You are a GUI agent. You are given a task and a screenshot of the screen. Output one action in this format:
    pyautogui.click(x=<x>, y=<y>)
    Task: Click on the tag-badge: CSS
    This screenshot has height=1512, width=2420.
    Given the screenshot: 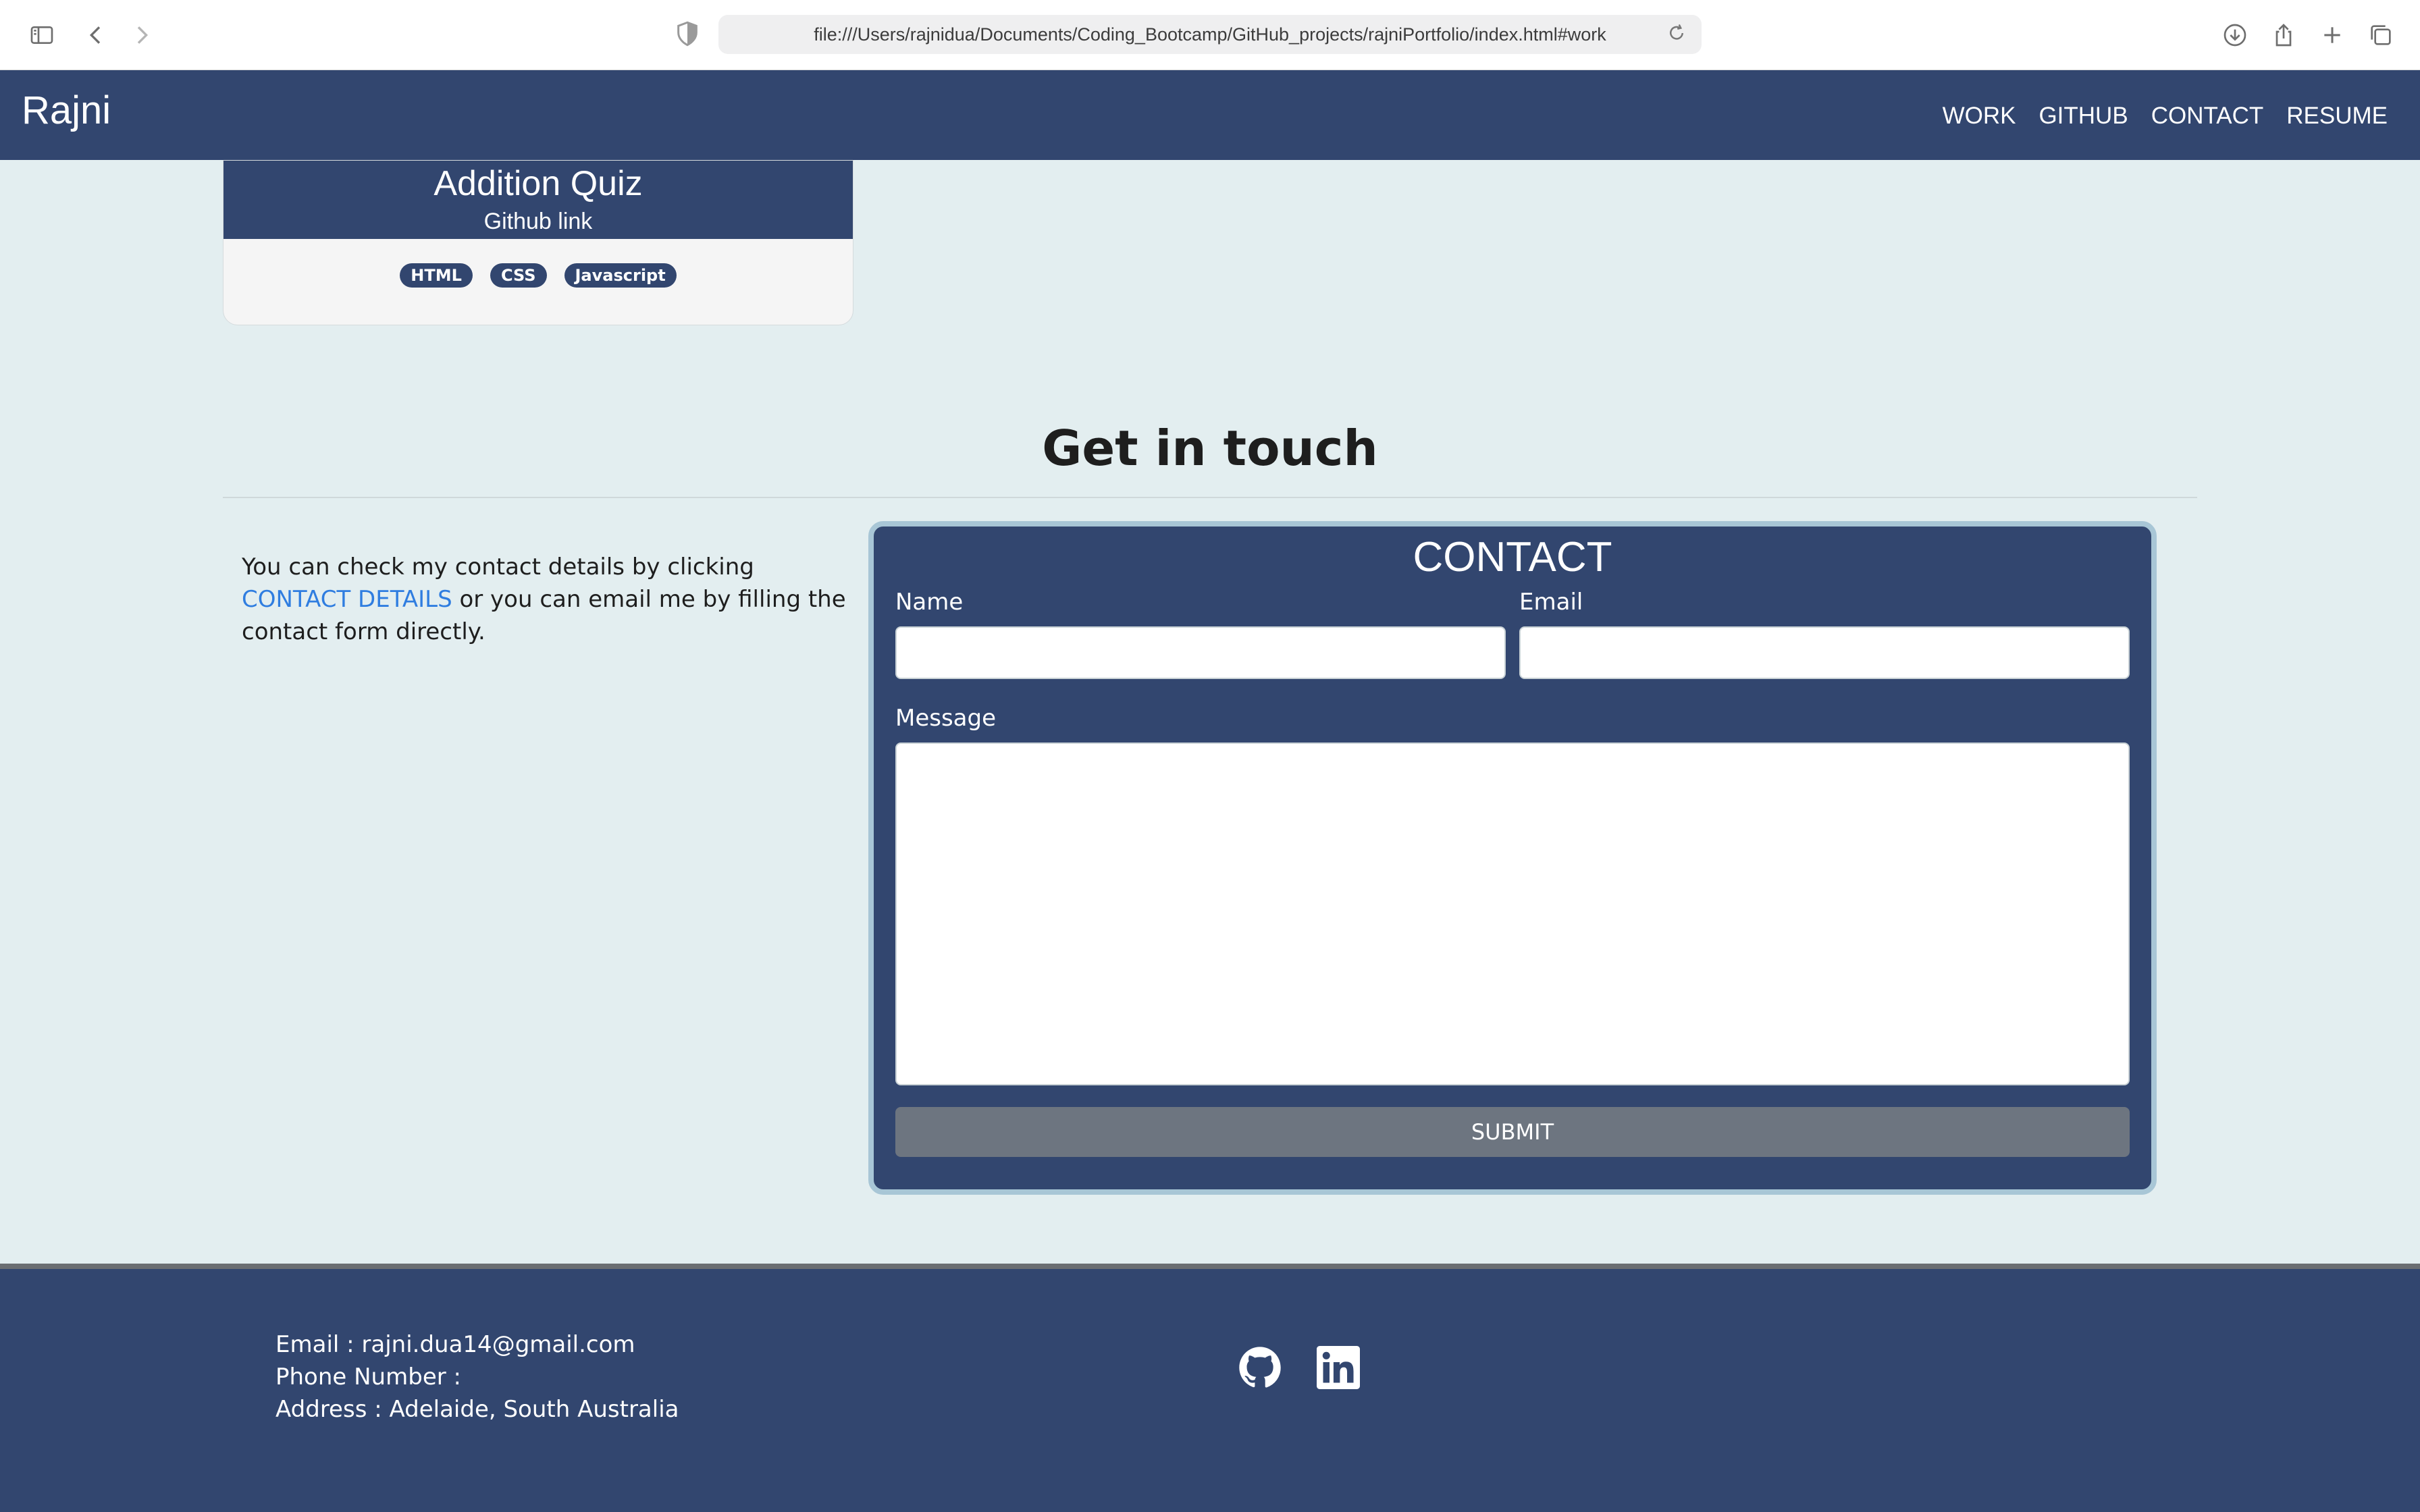 What is the action you would take?
    pyautogui.click(x=518, y=275)
    